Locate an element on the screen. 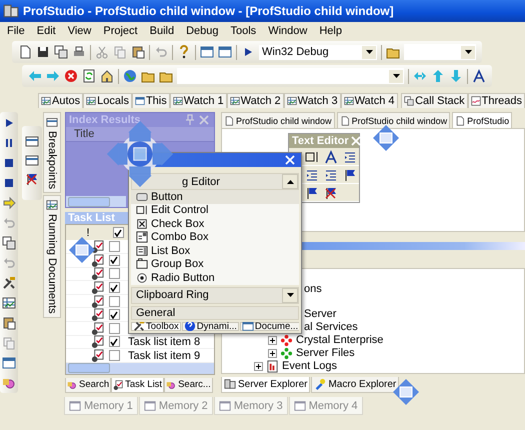  menu-item: Help is located at coordinates (330, 31).